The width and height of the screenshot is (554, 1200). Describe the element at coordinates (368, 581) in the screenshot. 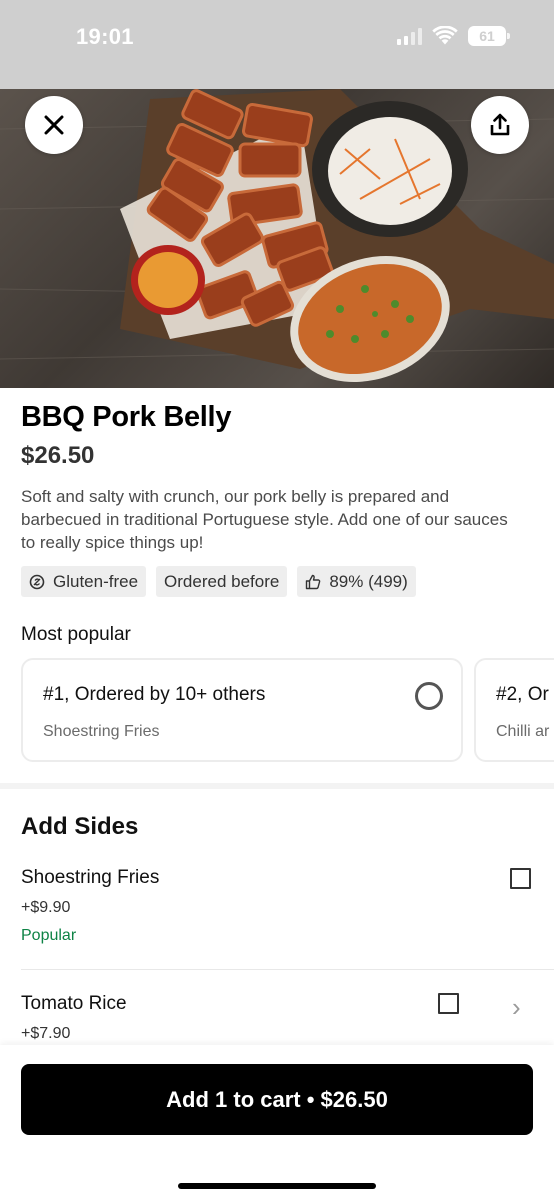

I see `tag-label: 89% (499)` at that location.